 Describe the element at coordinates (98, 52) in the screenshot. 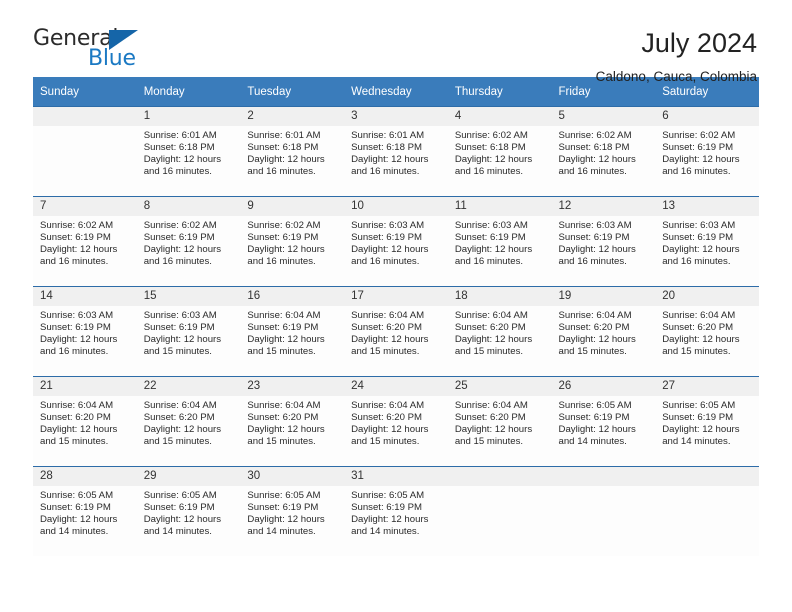

I see `brand-logo: General Blue` at that location.